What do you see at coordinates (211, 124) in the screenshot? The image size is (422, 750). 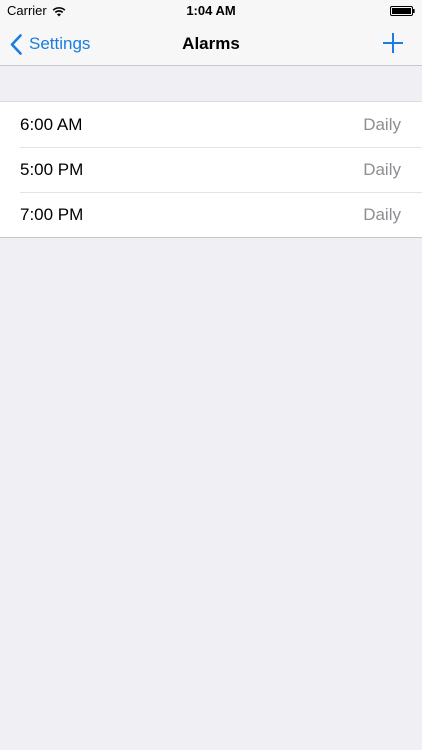 I see `alarm-row: 6:00 AM Daily` at bounding box center [211, 124].